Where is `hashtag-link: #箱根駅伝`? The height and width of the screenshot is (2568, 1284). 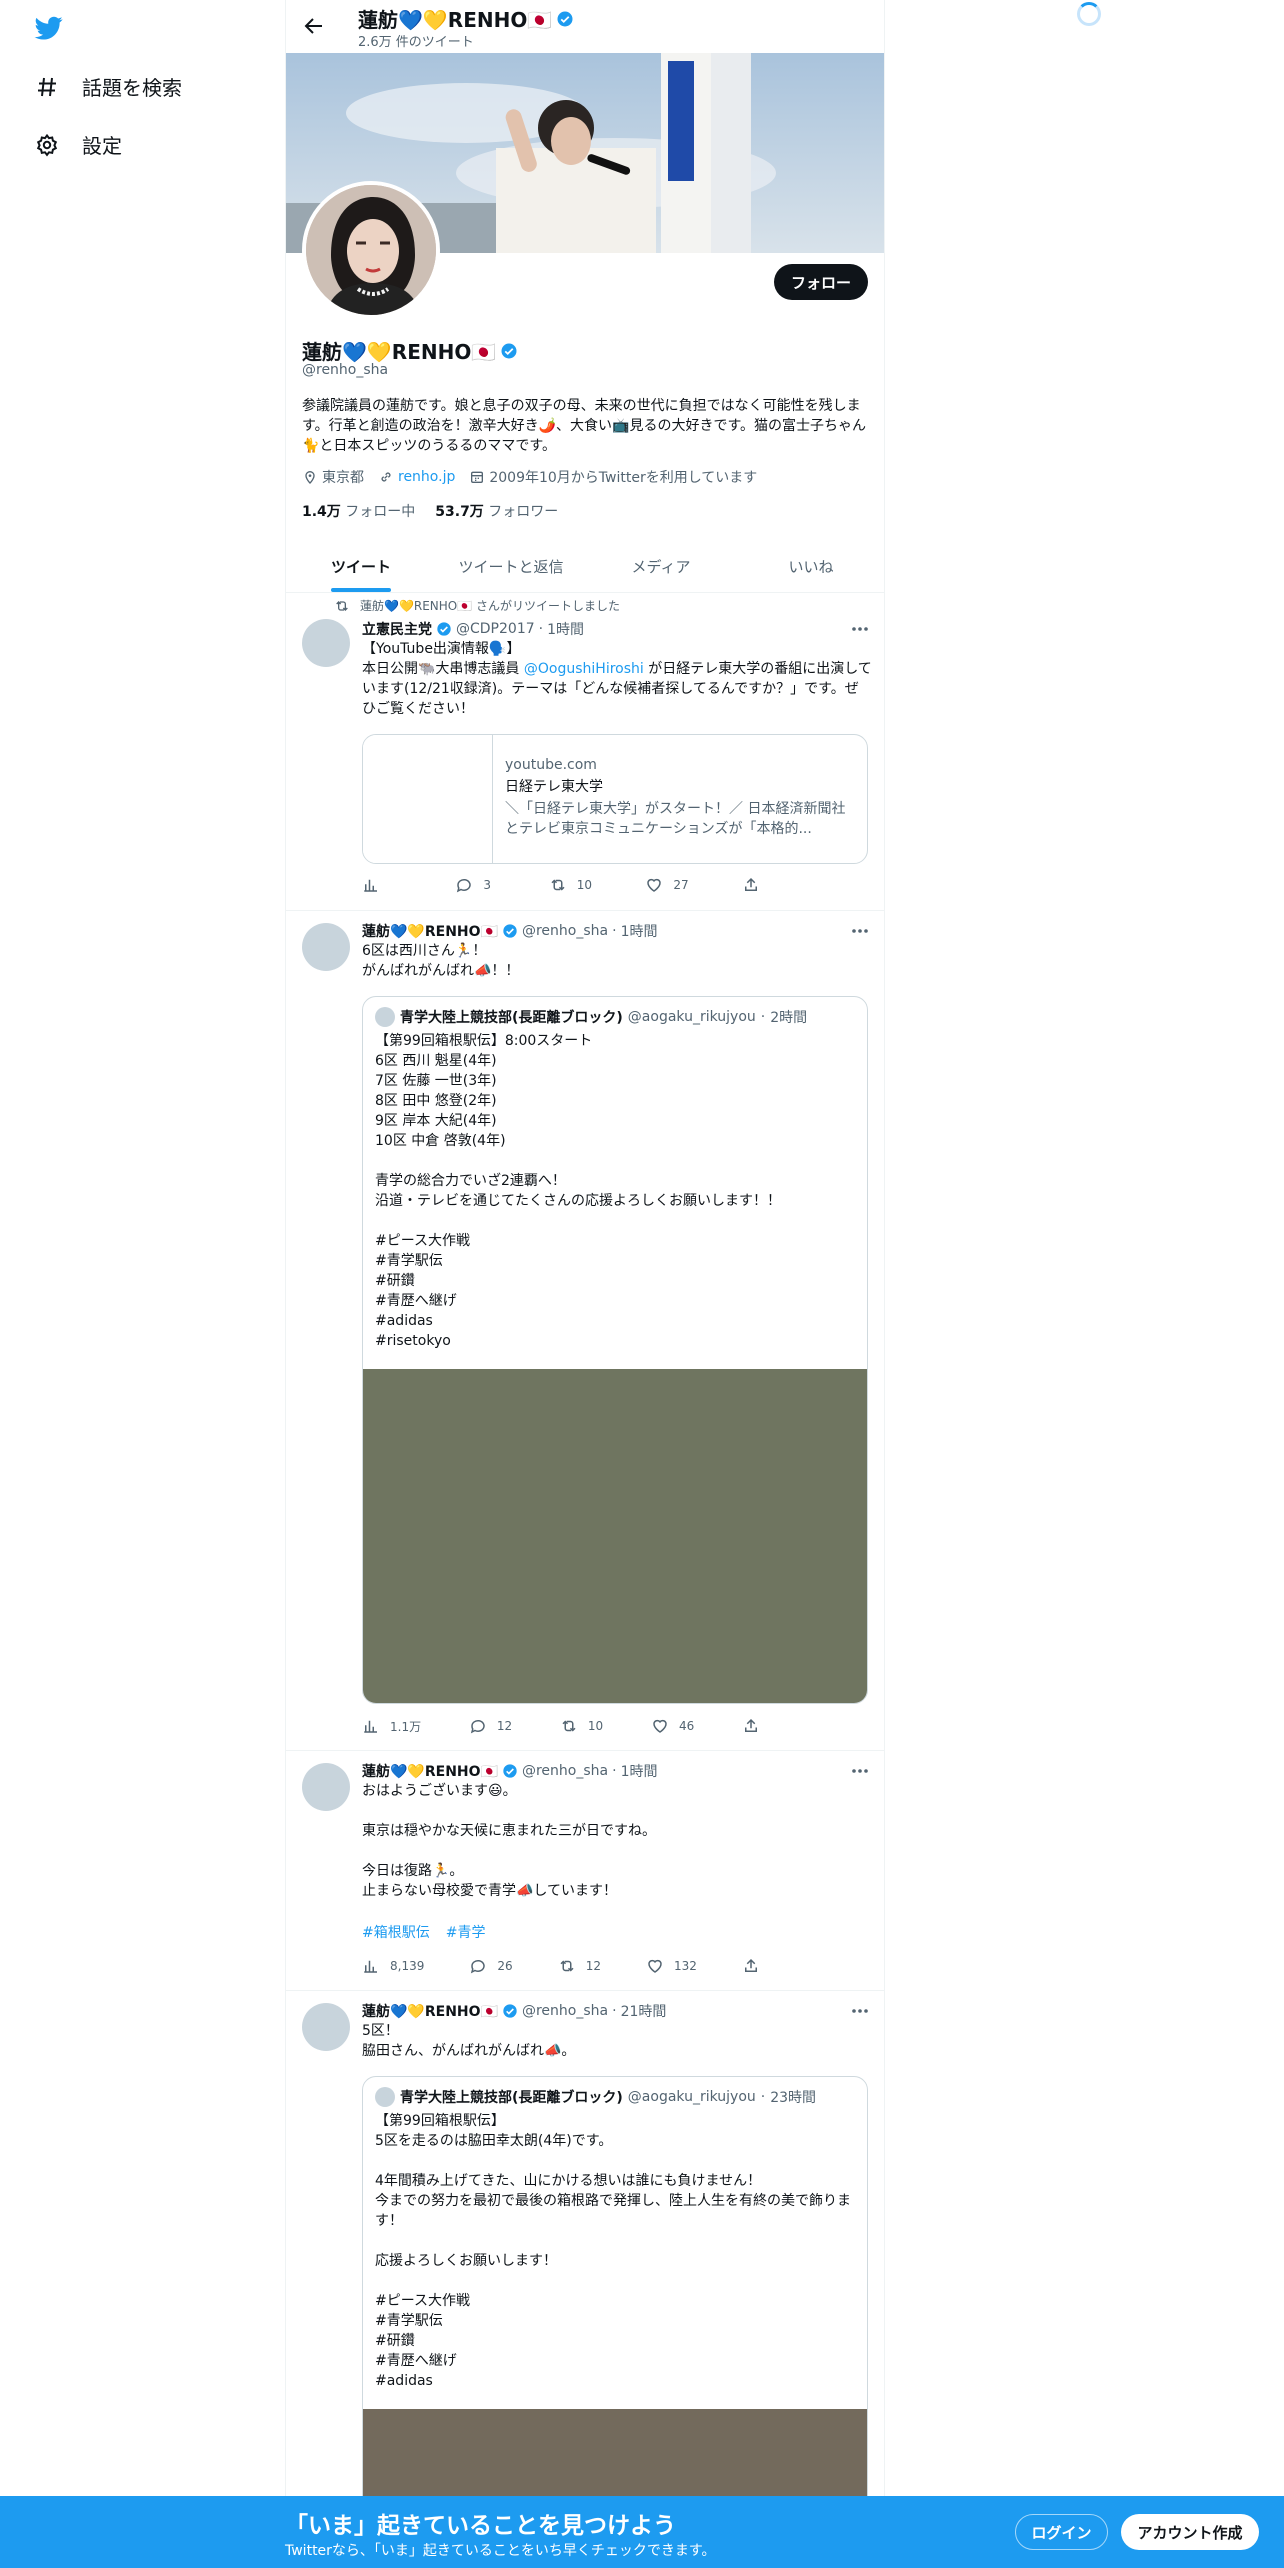 hashtag-link: #箱根駅伝 is located at coordinates (396, 1933).